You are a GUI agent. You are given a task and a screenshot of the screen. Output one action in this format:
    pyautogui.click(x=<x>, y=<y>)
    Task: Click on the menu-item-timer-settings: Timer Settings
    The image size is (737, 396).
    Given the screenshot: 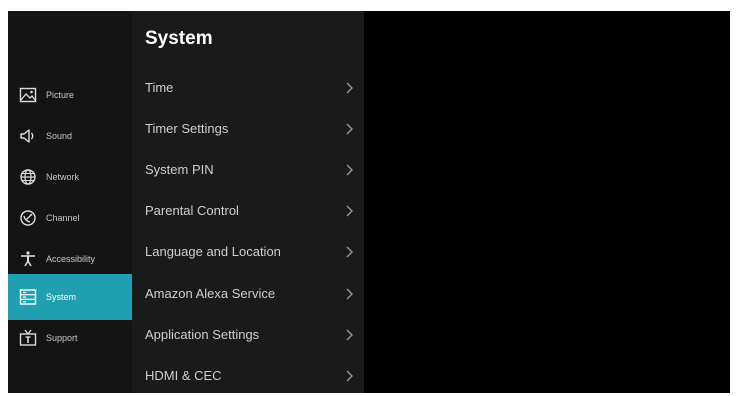 What is the action you would take?
    pyautogui.click(x=248, y=128)
    